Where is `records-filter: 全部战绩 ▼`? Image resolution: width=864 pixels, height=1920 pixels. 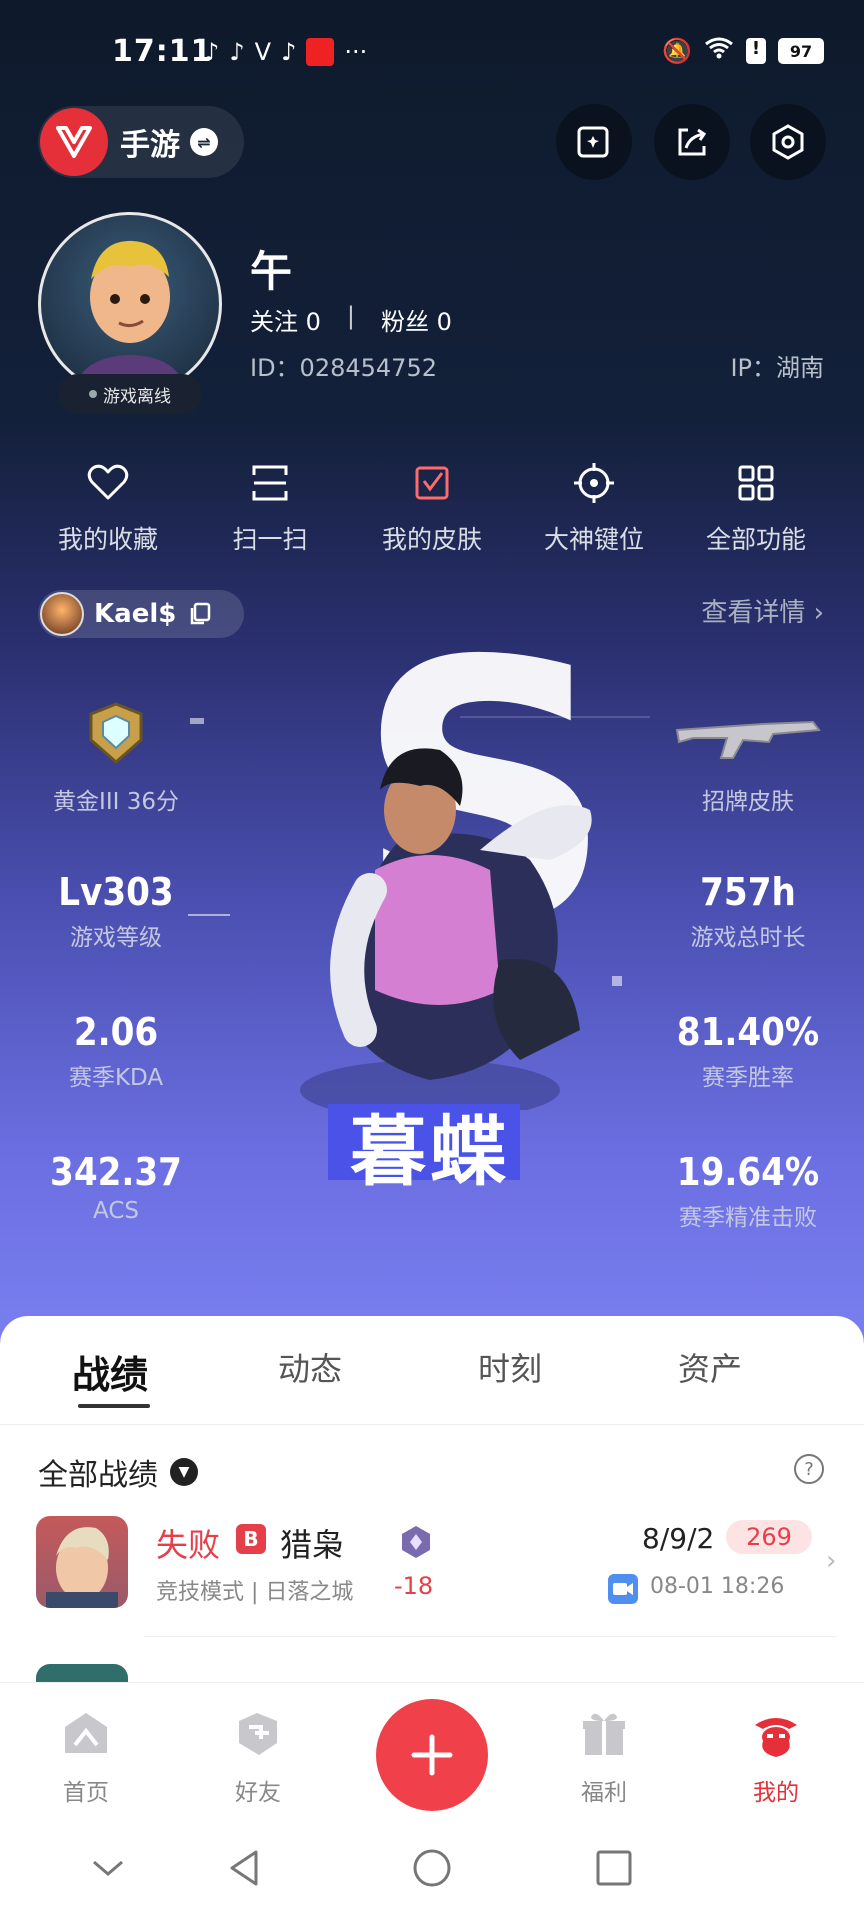
records-filter: 全部战绩 ▼ is located at coordinates (118, 1472).